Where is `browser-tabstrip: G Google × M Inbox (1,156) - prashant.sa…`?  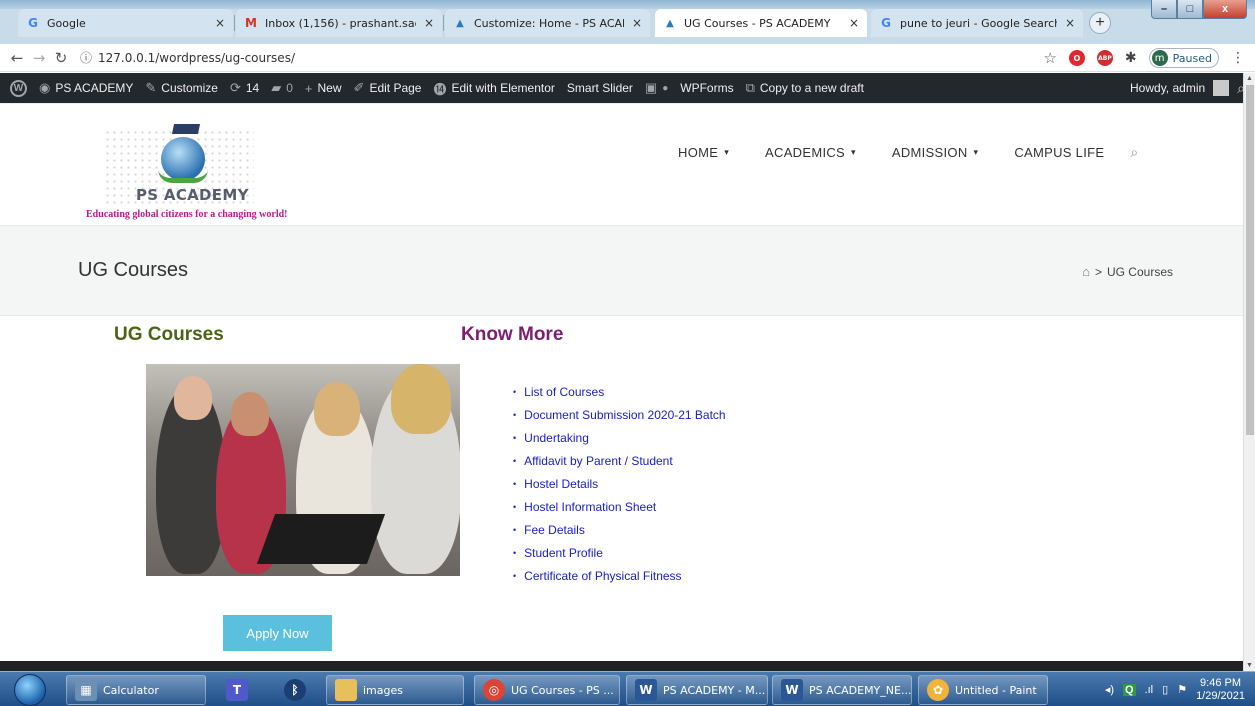 browser-tabstrip: G Google × M Inbox (1,156) - prashant.sa… is located at coordinates (627, 22).